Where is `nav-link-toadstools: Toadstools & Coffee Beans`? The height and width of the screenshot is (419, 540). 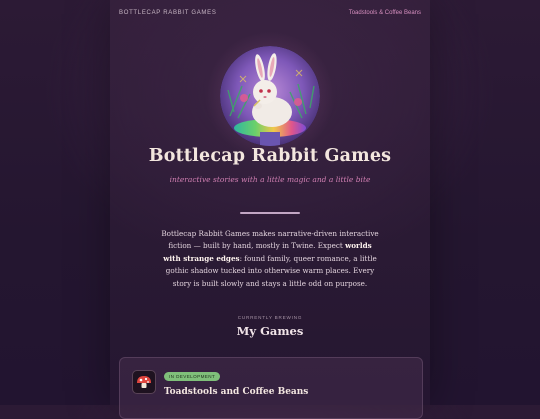
nav-link-toadstools: Toadstools & Coffee Beans is located at coordinates (385, 13).